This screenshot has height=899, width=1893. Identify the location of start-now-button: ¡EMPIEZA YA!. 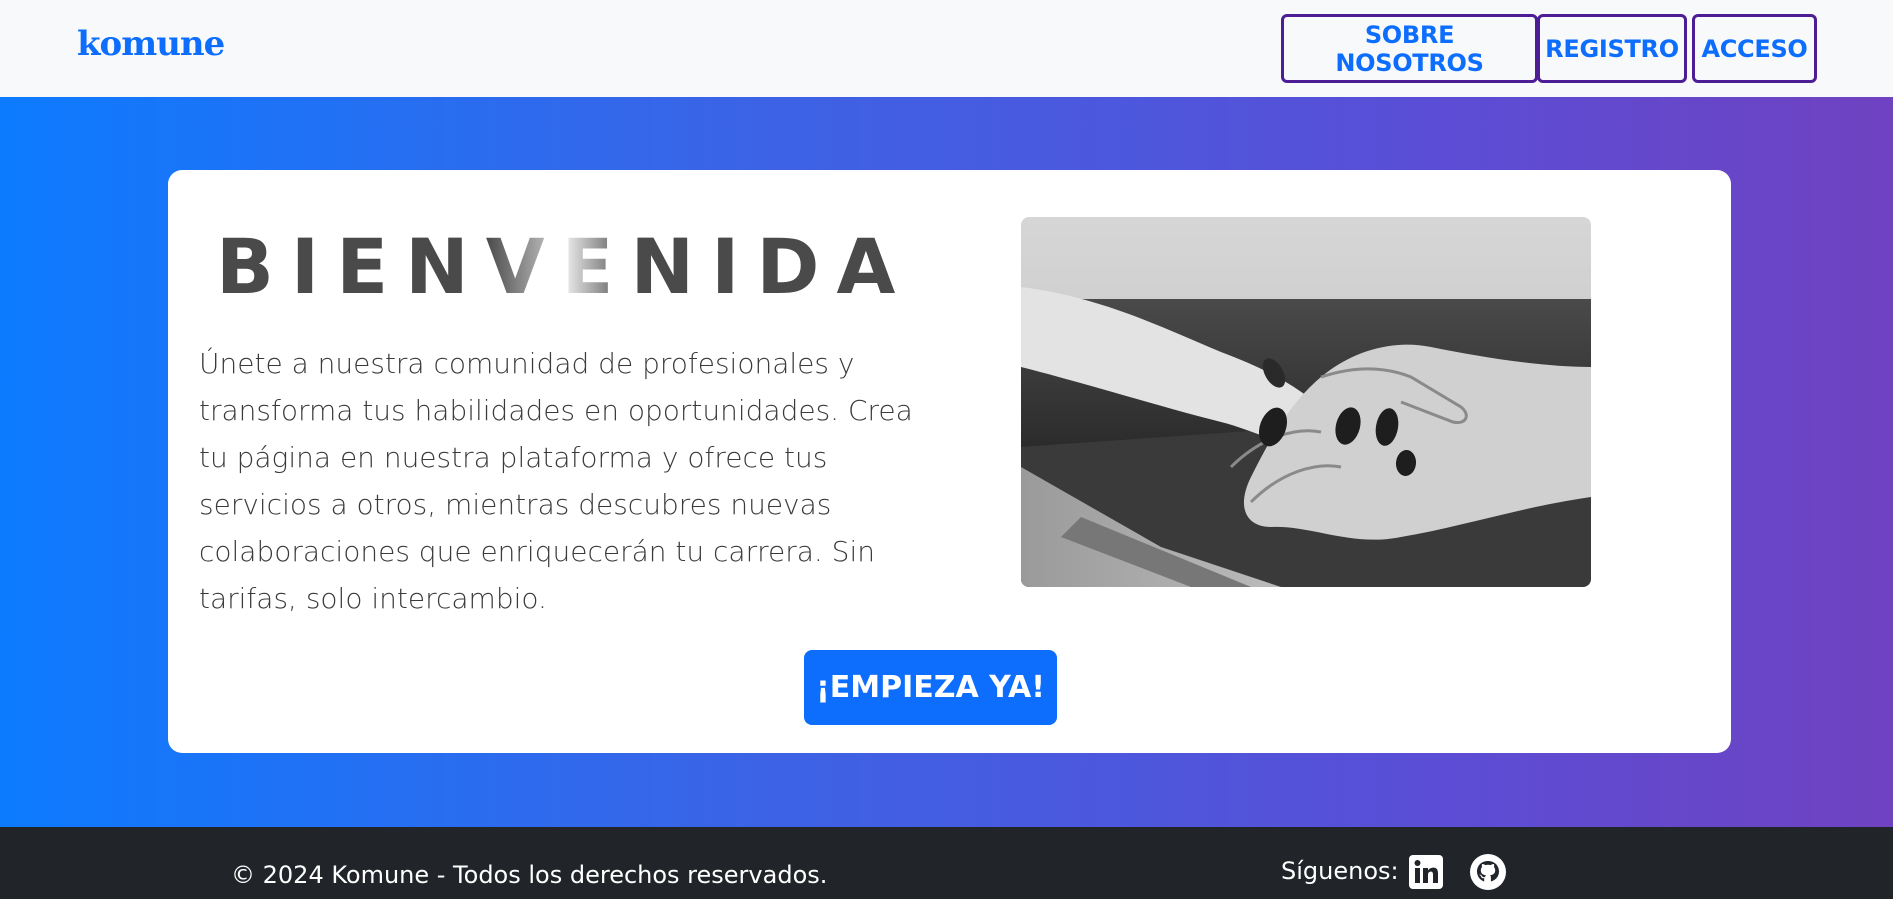
(930, 687).